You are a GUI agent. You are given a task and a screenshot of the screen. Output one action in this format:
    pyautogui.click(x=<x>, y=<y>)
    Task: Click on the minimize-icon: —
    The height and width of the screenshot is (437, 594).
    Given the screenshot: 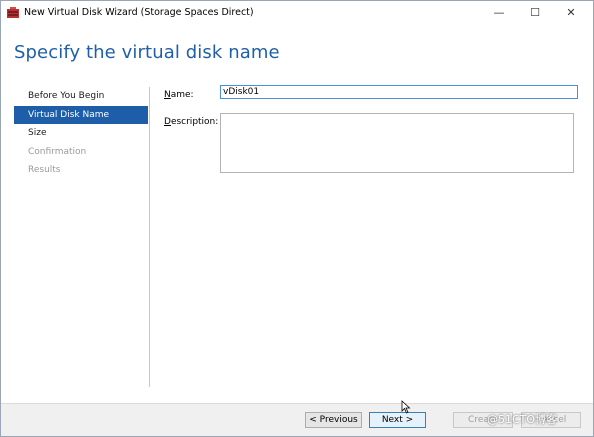 What is the action you would take?
    pyautogui.click(x=499, y=12)
    